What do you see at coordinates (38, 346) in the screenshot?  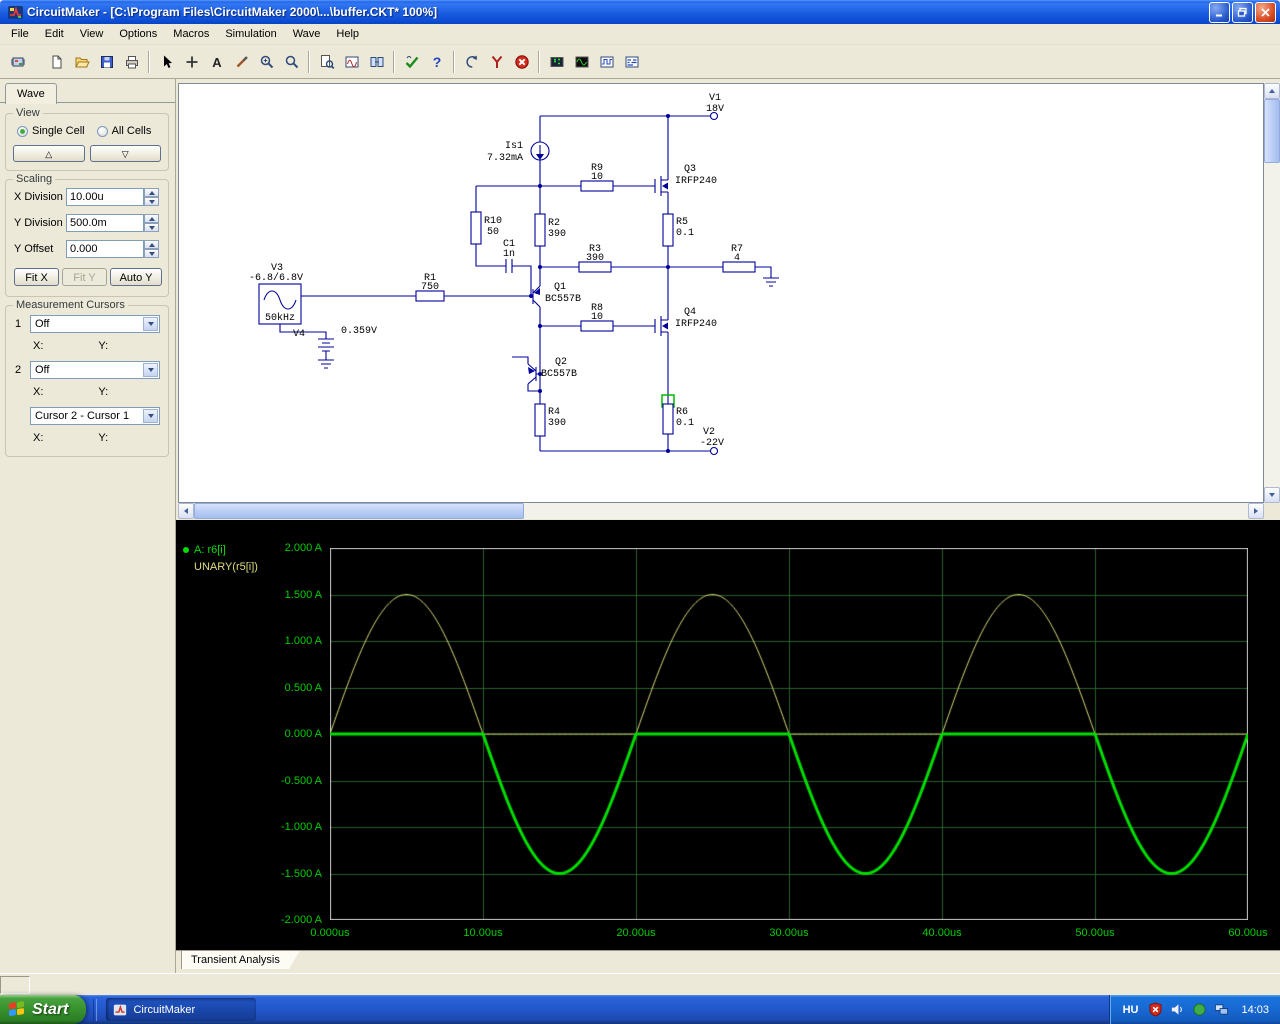 I see `cursor1-x-label: X:` at bounding box center [38, 346].